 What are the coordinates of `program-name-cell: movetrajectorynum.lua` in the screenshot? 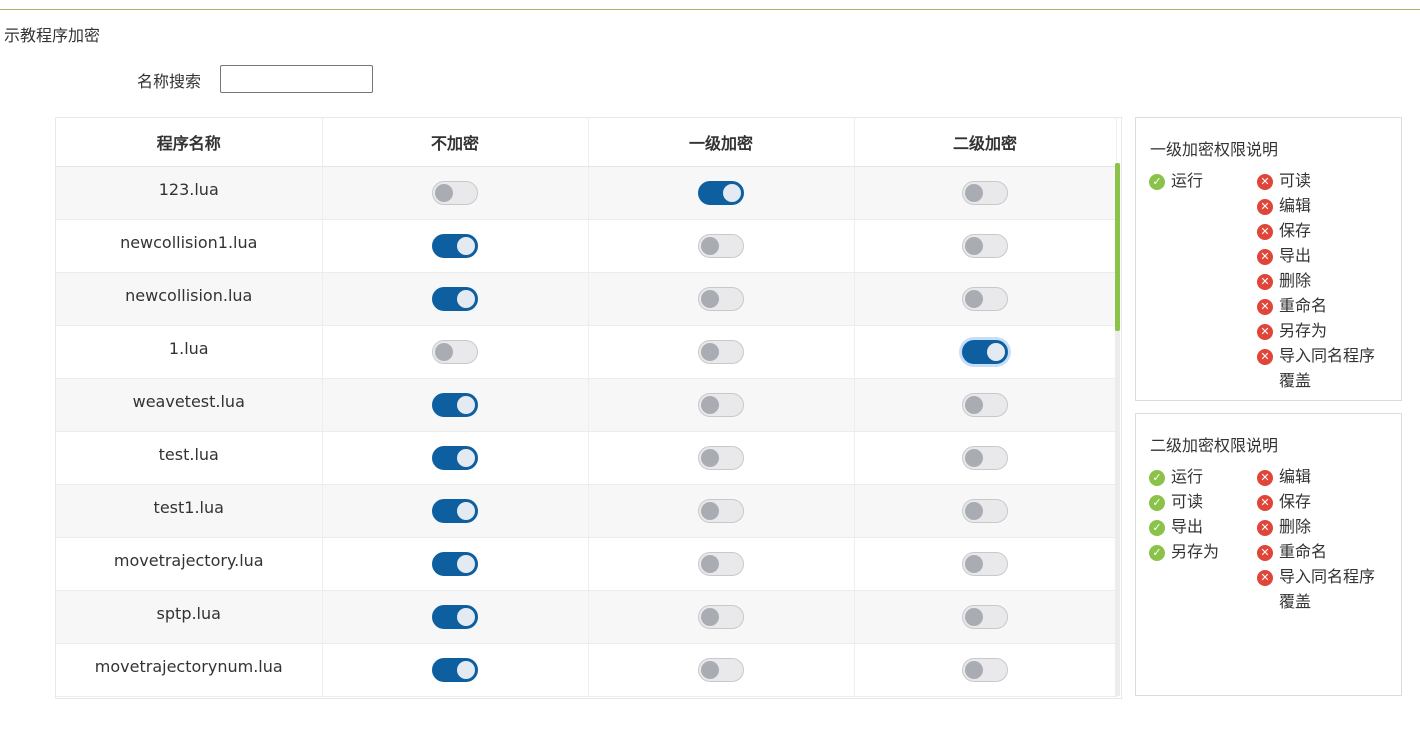 It's located at (189, 670).